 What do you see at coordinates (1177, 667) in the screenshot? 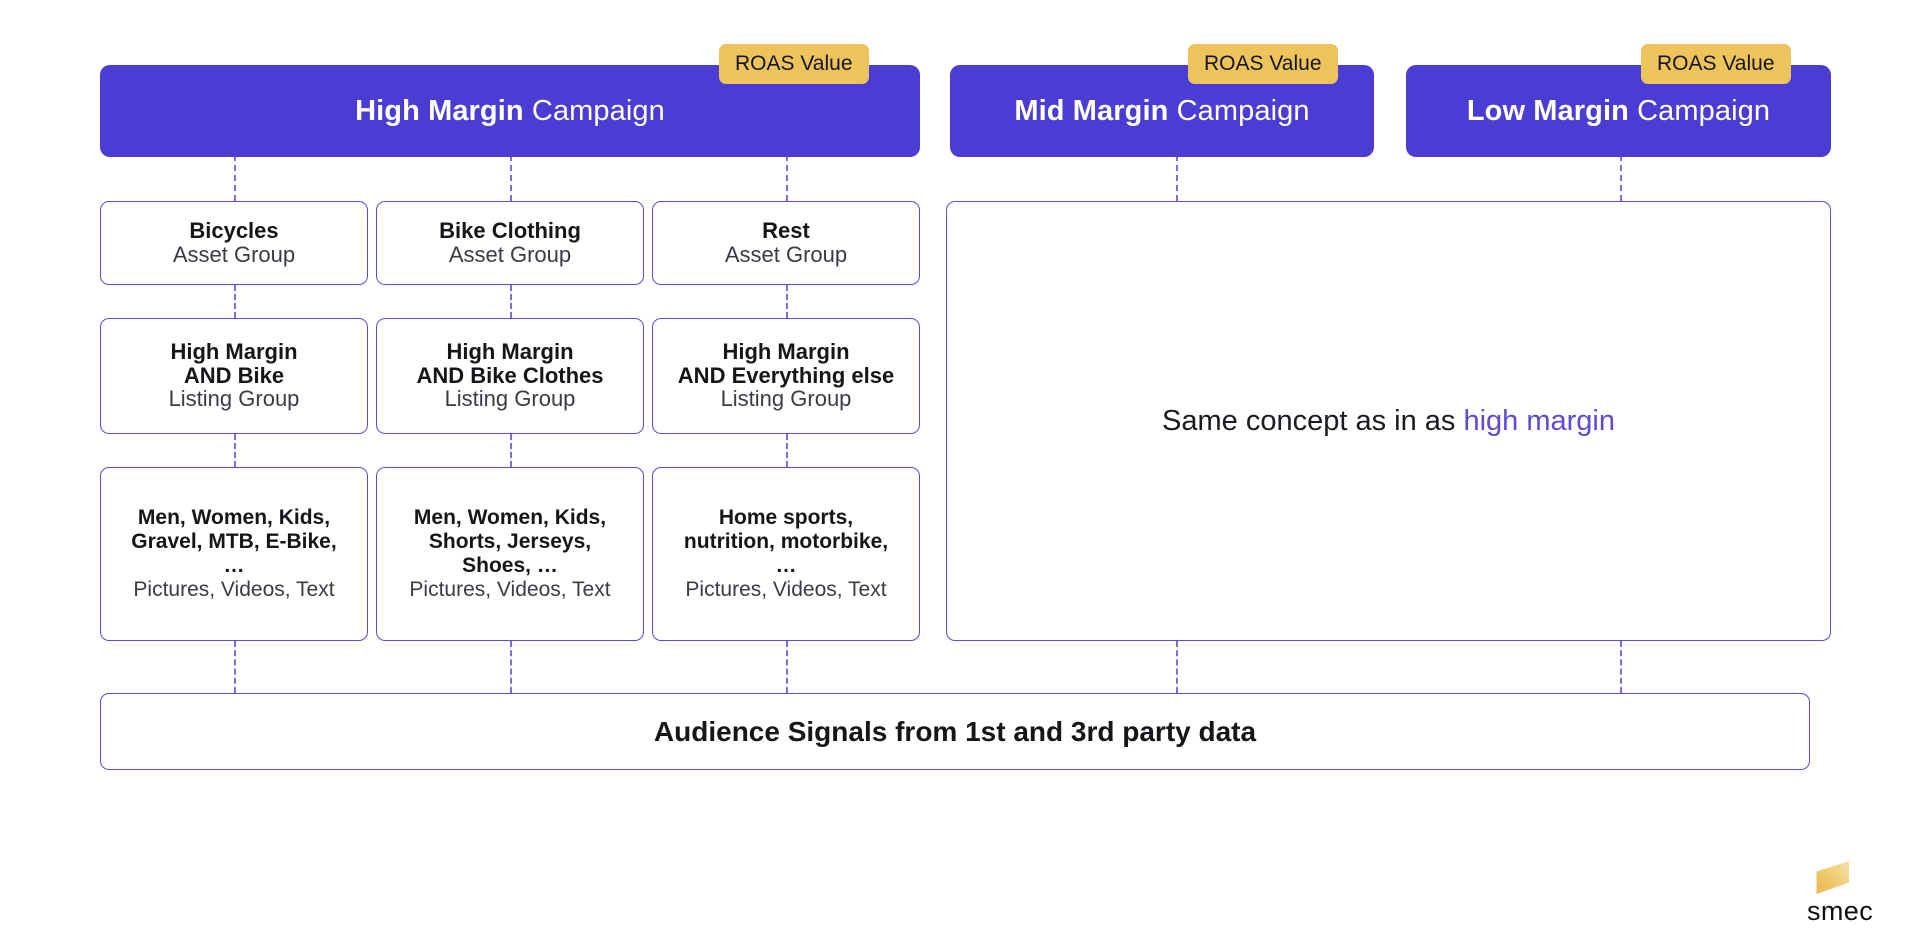
I see `connector-panel-to-audience-mid` at bounding box center [1177, 667].